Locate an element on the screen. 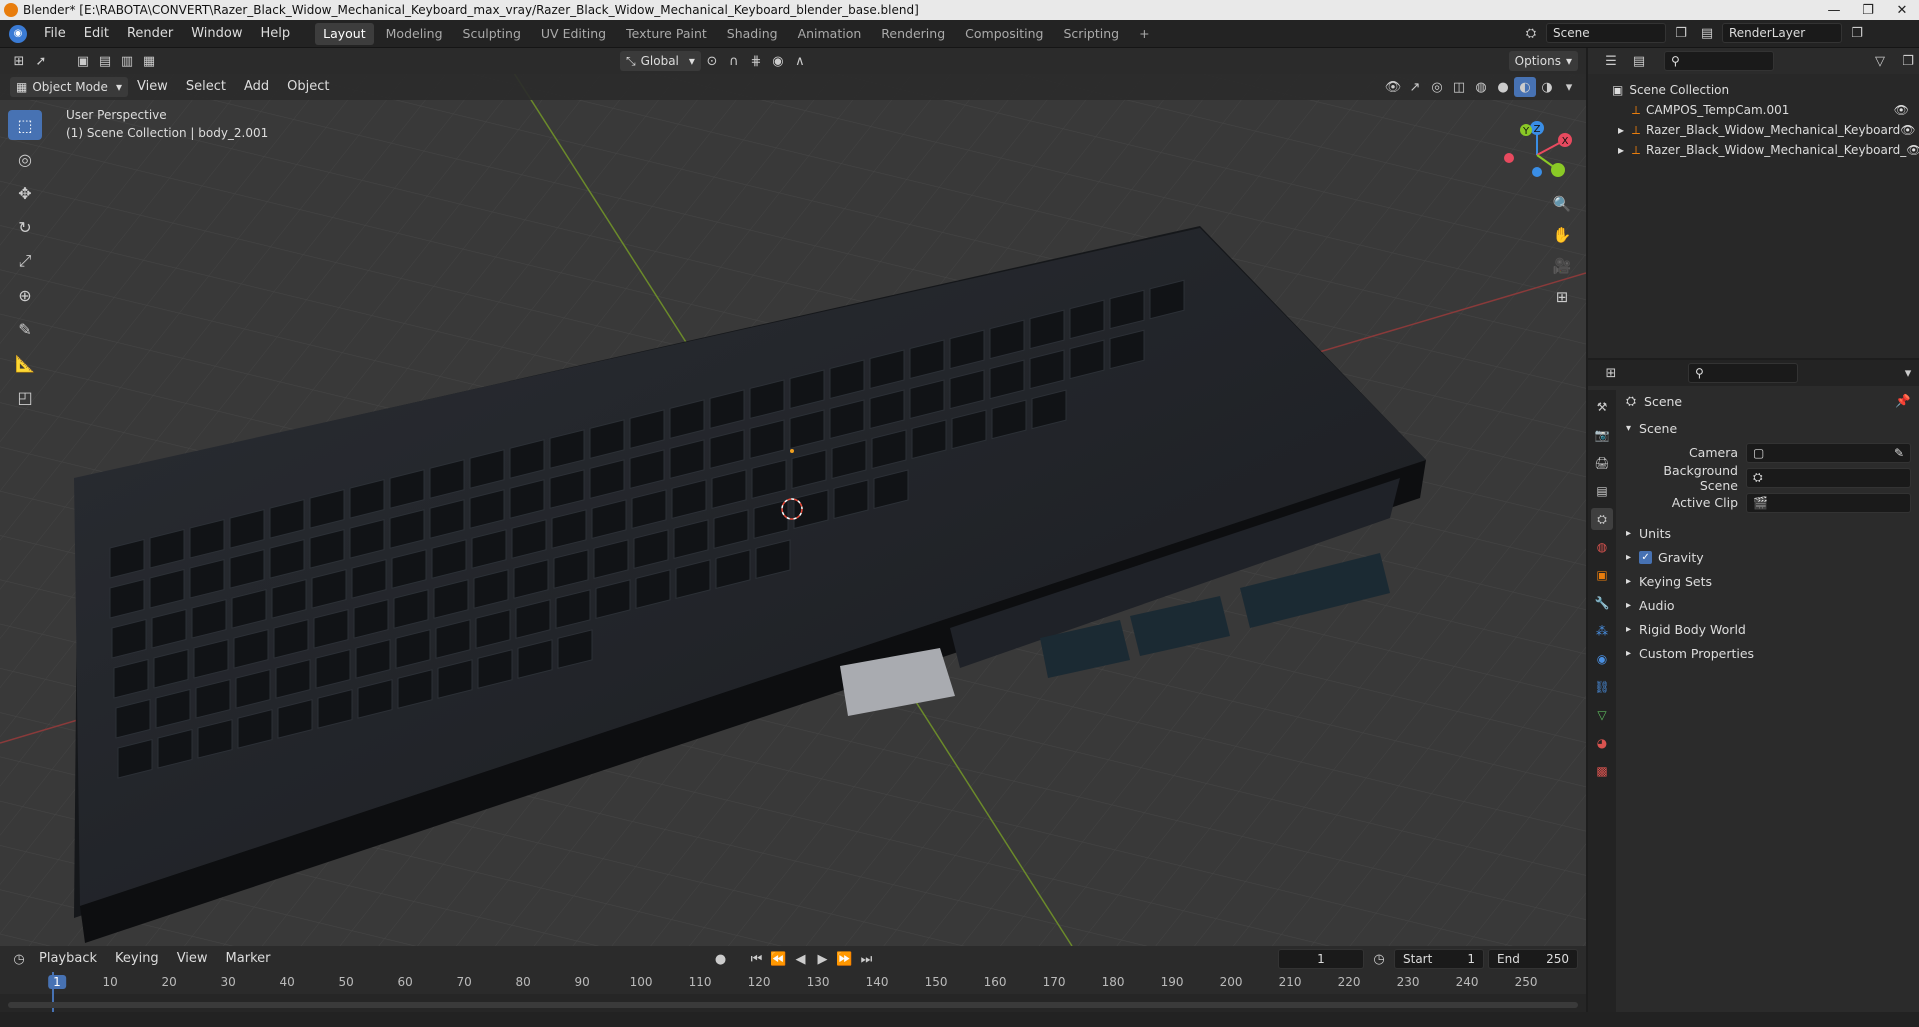  jump-keyframe-back-icon: ⏪ is located at coordinates (778, 959).